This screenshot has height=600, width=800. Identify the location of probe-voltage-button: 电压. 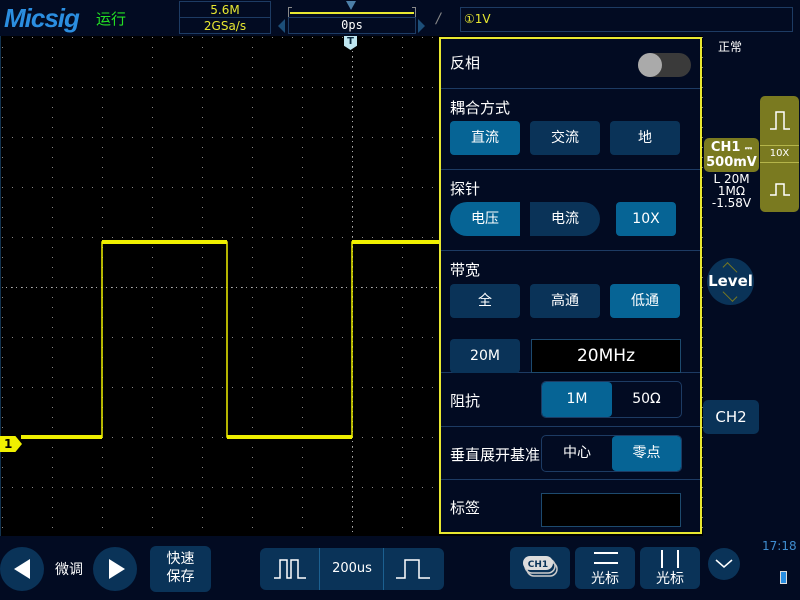
(485, 219).